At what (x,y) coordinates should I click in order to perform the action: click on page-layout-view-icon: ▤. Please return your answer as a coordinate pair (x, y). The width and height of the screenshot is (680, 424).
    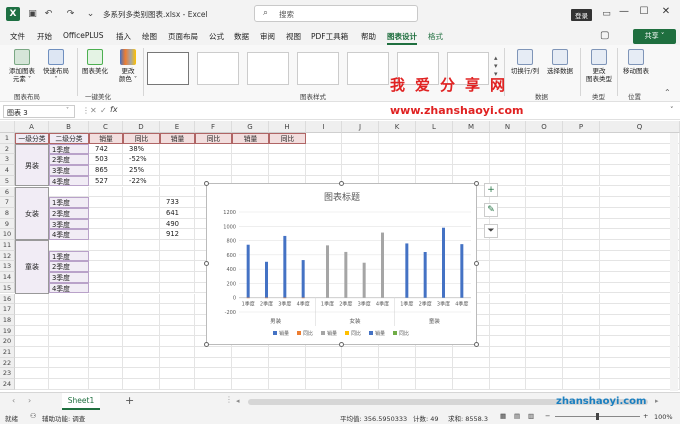
    Looking at the image, I should click on (517, 416).